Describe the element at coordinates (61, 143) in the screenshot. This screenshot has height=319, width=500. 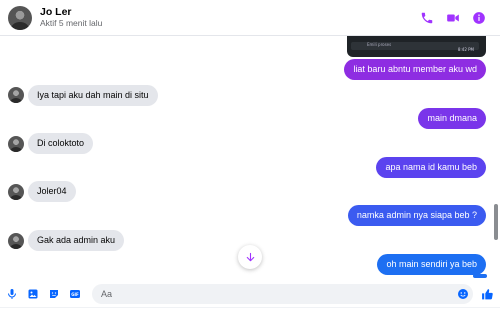
I see `message-incoming: Di coloktoto` at that location.